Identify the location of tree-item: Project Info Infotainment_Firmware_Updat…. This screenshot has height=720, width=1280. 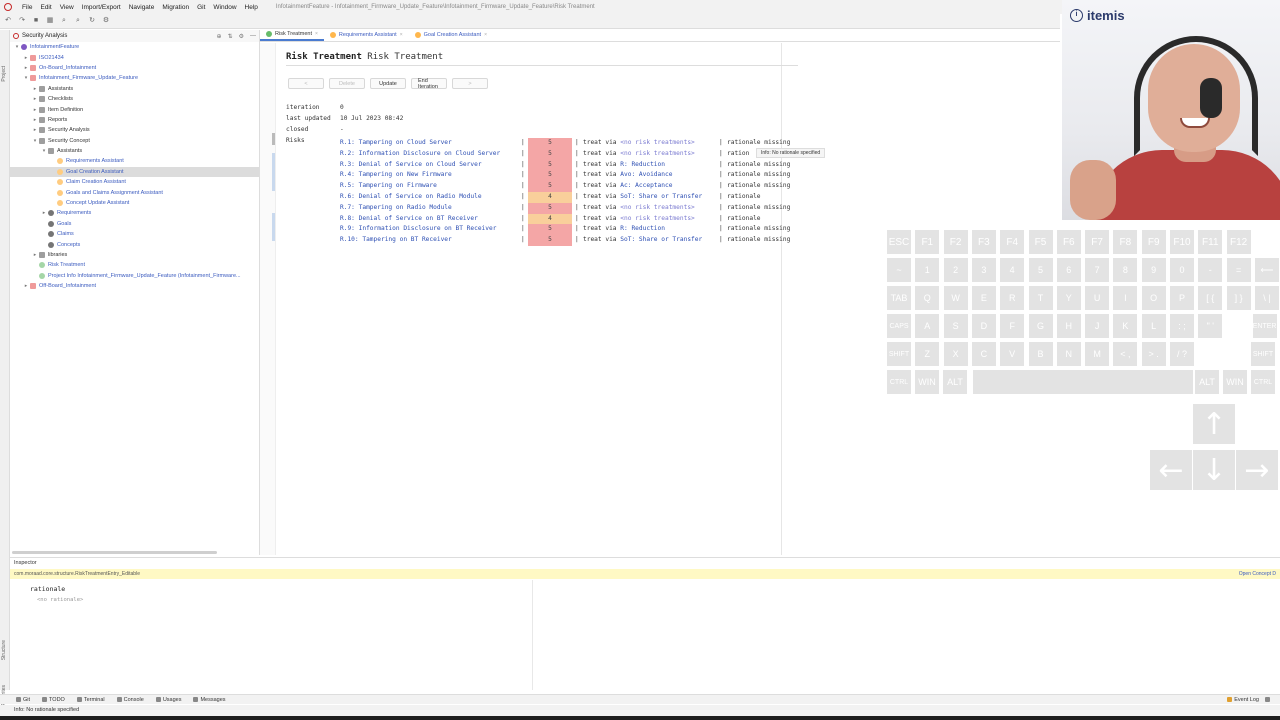
(134, 276).